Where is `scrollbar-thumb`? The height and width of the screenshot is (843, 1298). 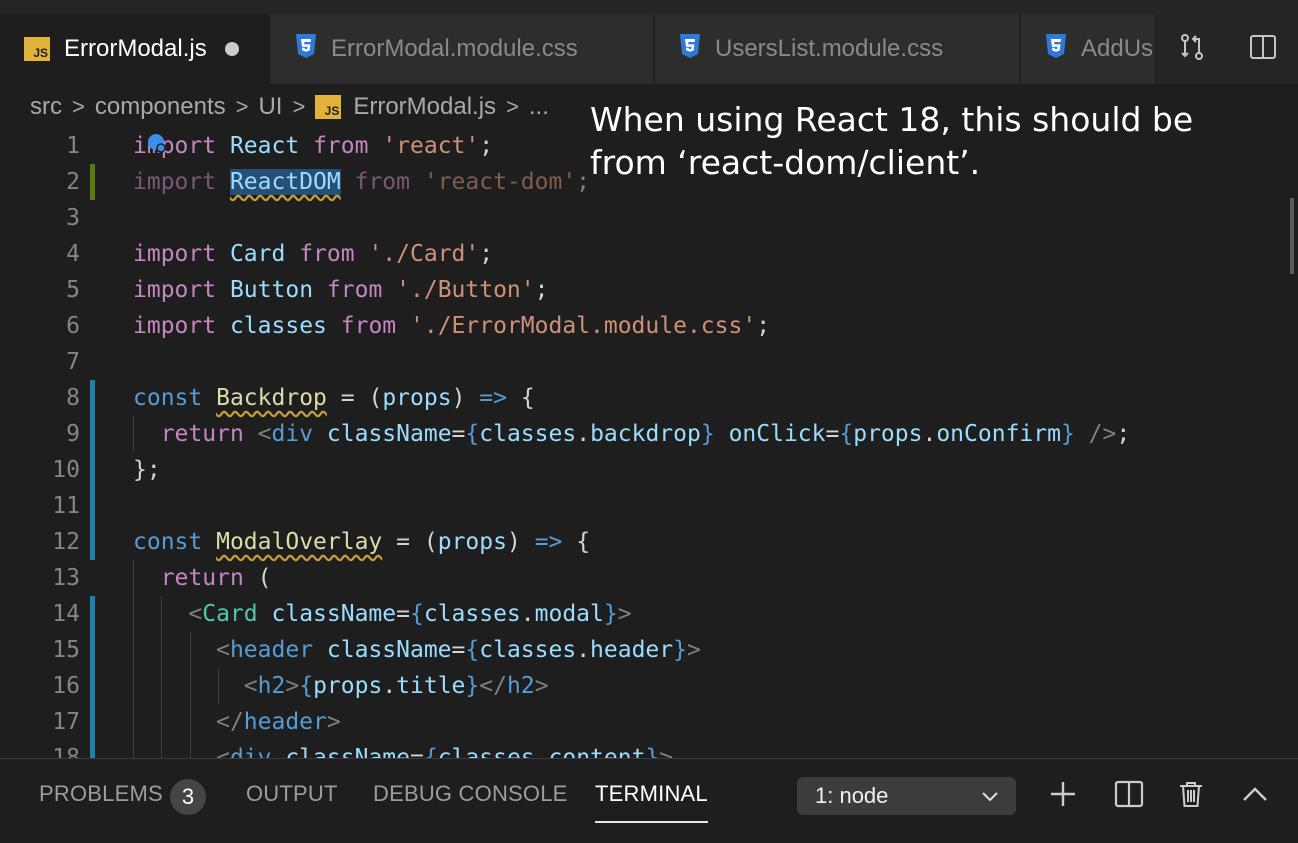
scrollbar-thumb is located at coordinates (1292, 236).